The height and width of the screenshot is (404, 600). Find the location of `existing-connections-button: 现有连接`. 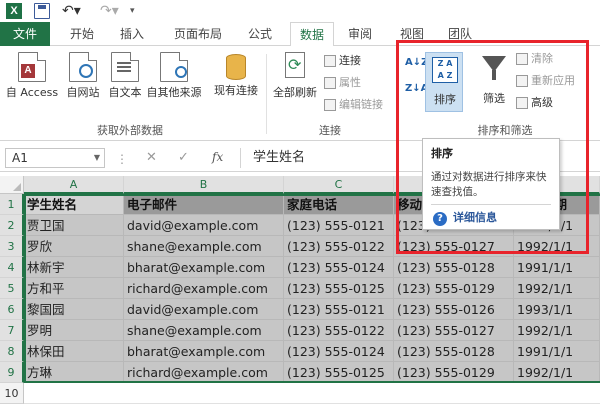

existing-connections-button: 现有连接 is located at coordinates (236, 75).